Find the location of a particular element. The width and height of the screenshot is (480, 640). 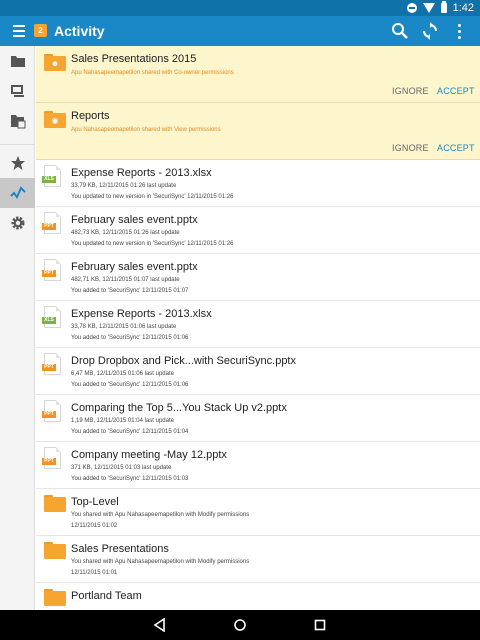

back-icon is located at coordinates (160, 625).